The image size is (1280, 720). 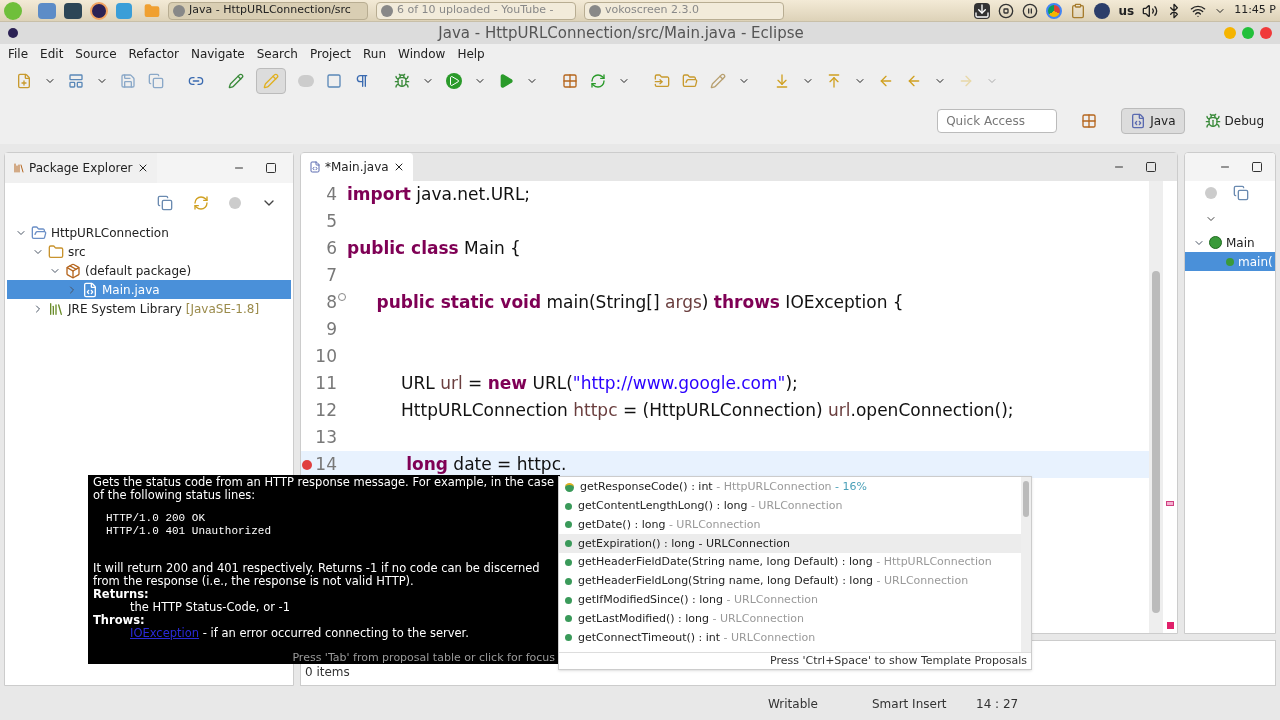 What do you see at coordinates (331, 221) in the screenshot?
I see `line-number: 5` at bounding box center [331, 221].